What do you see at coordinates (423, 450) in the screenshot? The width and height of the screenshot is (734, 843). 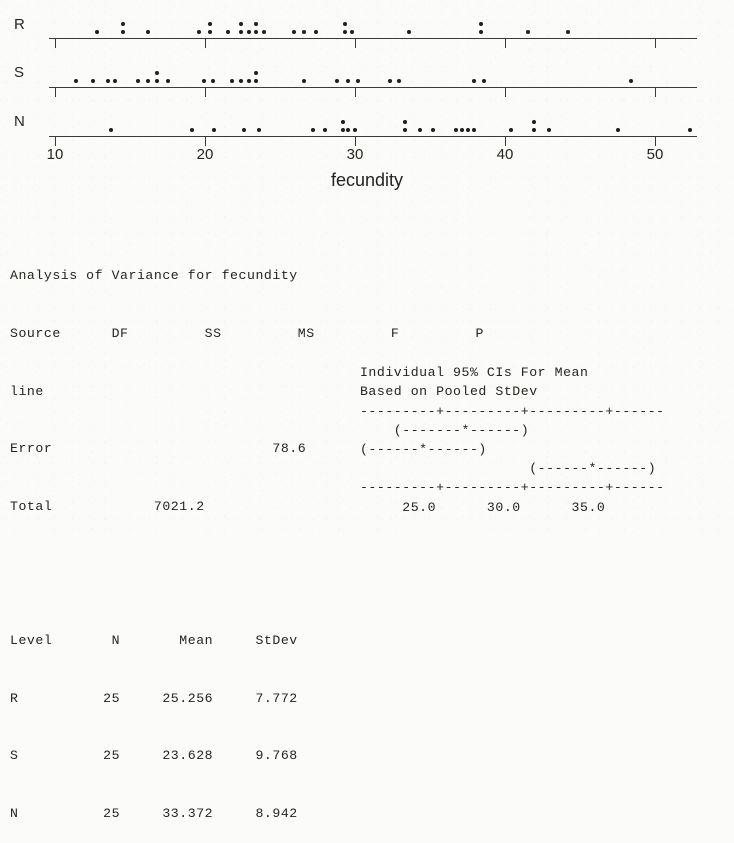 I see `ci-bar-s: (------*------)` at bounding box center [423, 450].